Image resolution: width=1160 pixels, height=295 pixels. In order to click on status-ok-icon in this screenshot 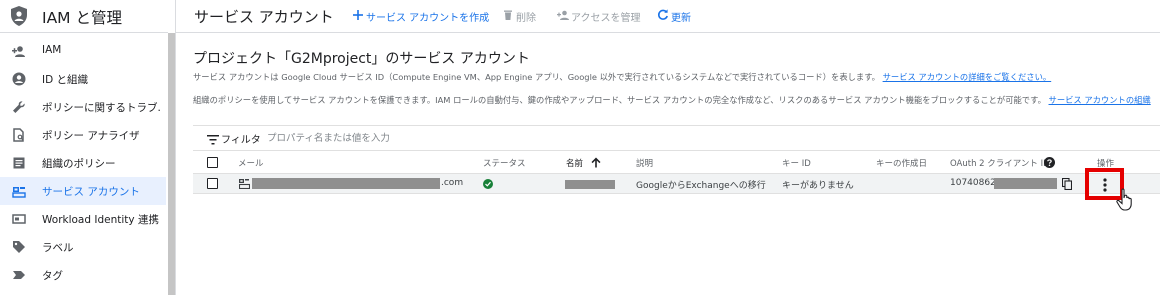, I will do `click(488, 184)`.